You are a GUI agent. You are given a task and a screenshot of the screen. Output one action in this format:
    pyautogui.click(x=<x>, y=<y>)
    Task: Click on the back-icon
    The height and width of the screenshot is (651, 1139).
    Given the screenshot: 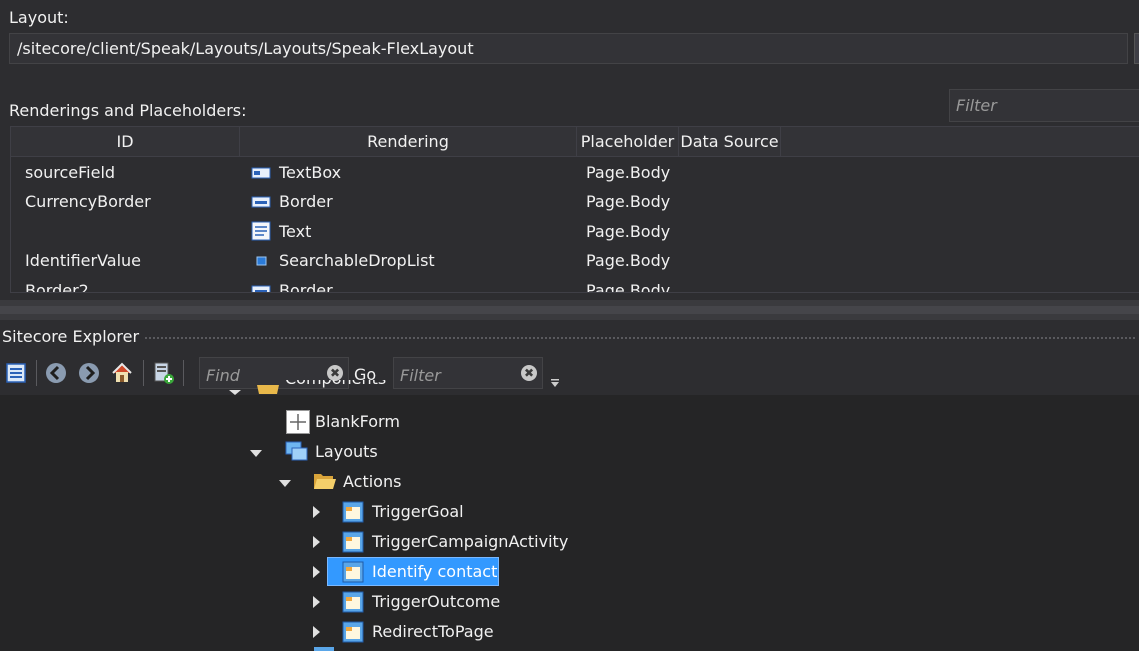 What is the action you would take?
    pyautogui.click(x=56, y=373)
    